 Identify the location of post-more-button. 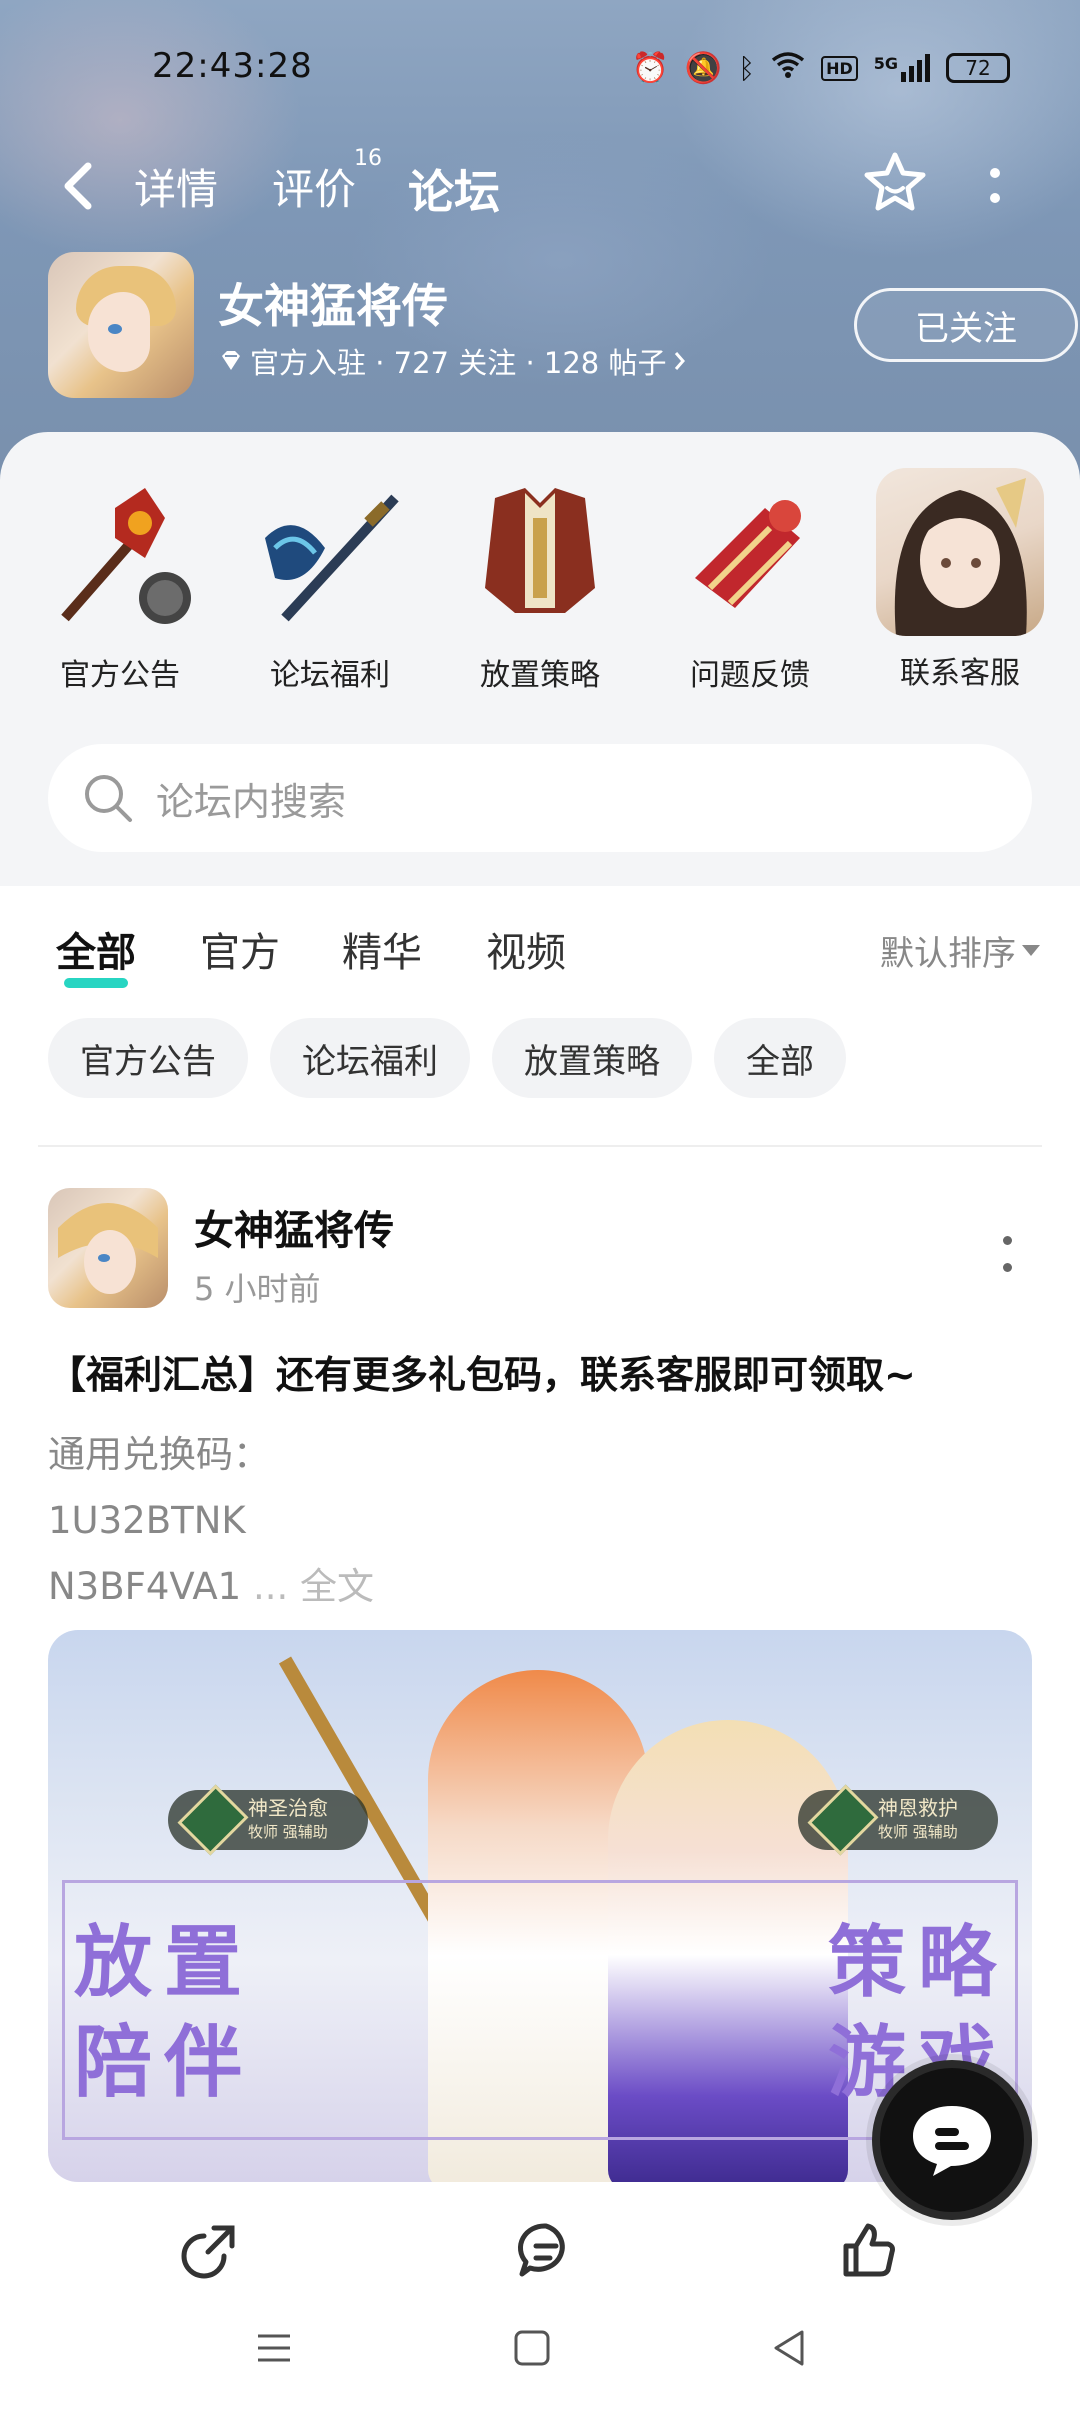
(1007, 1254).